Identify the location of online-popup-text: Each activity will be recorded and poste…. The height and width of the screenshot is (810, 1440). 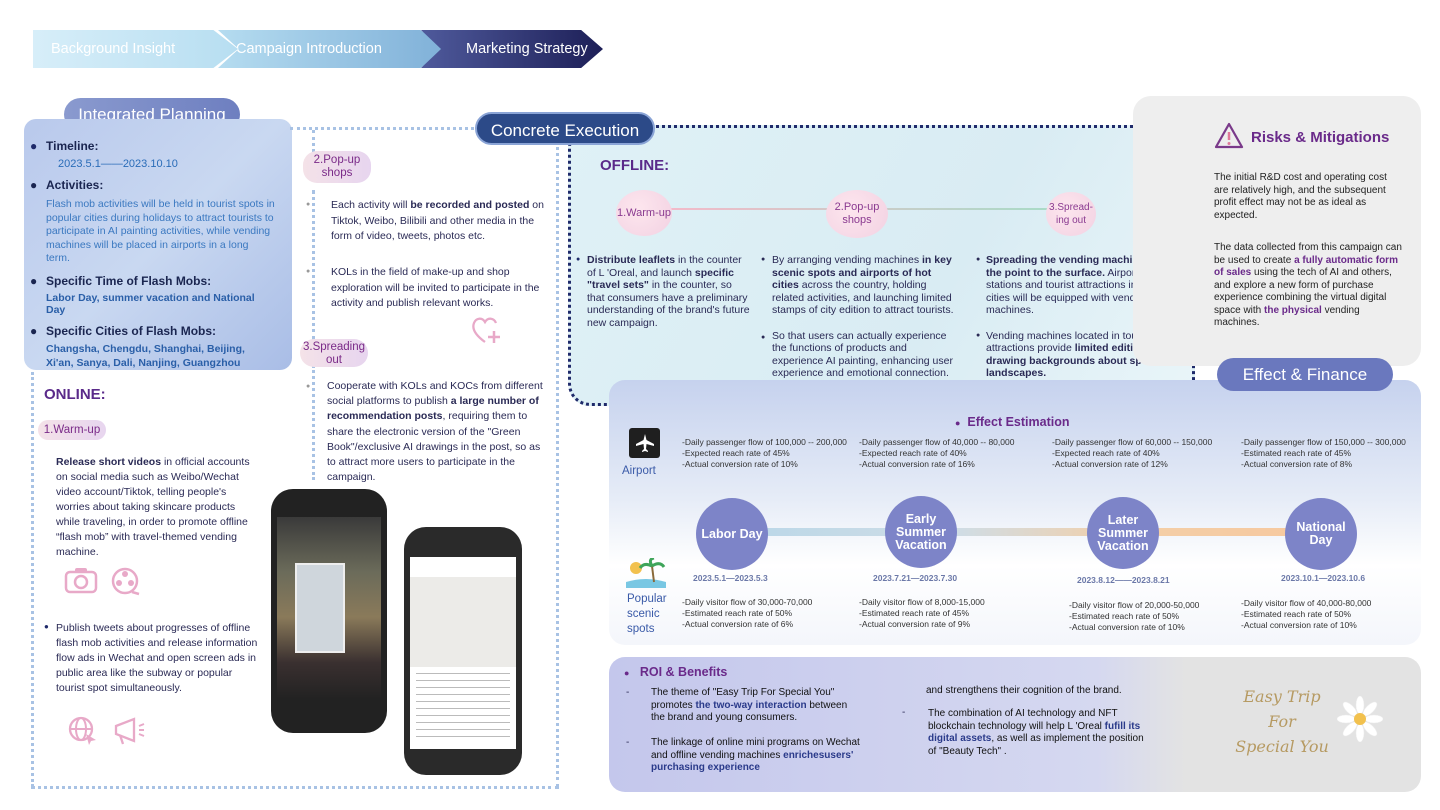
(437, 220).